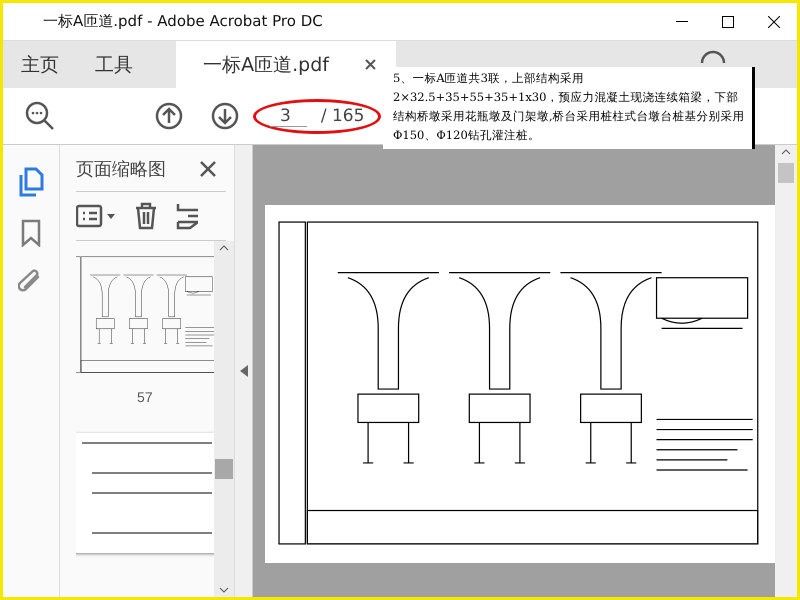 The image size is (800, 600). Describe the element at coordinates (682, 21) in the screenshot. I see `minimize-icon` at that location.